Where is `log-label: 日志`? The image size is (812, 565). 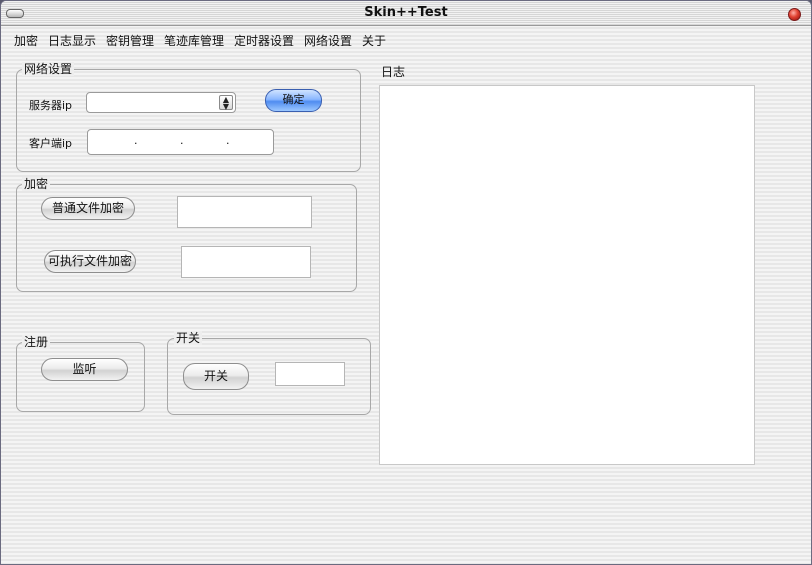
log-label: 日志 is located at coordinates (393, 72).